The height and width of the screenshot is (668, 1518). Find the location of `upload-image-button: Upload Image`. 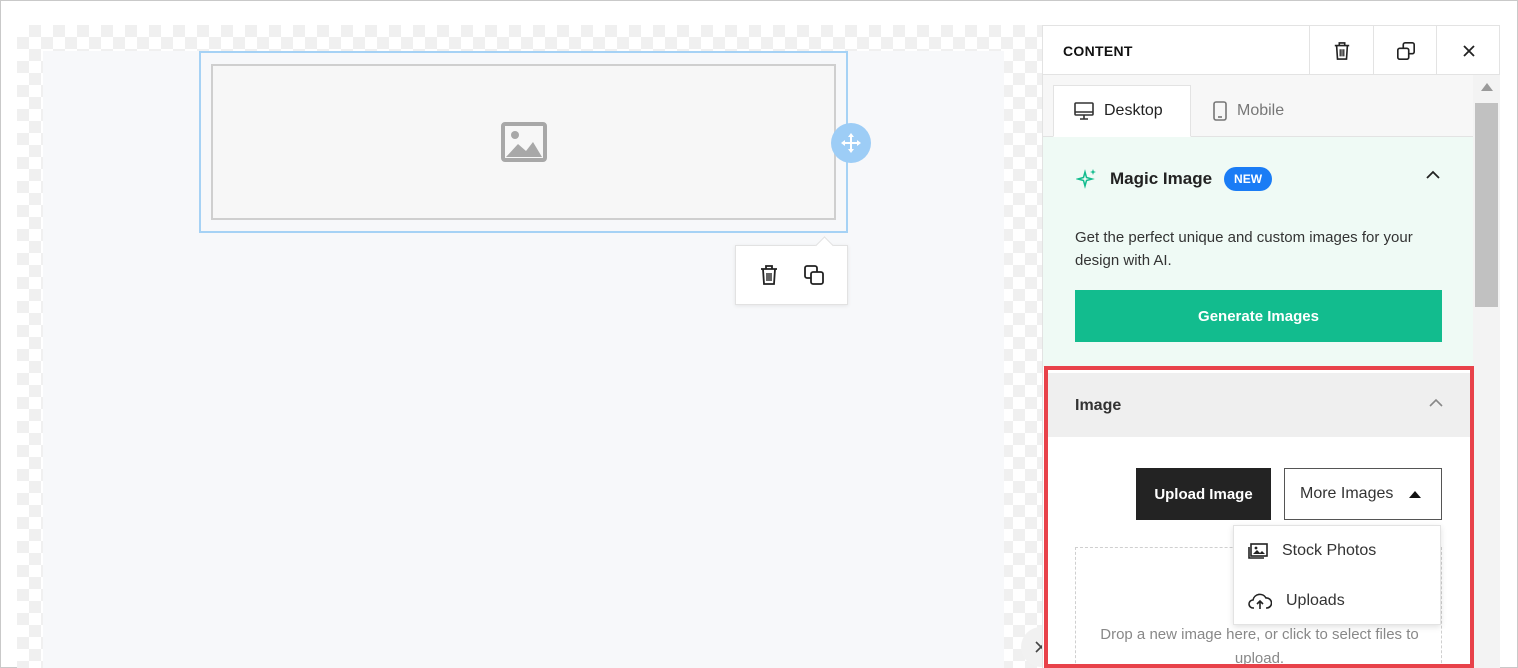

upload-image-button: Upload Image is located at coordinates (1203, 494).